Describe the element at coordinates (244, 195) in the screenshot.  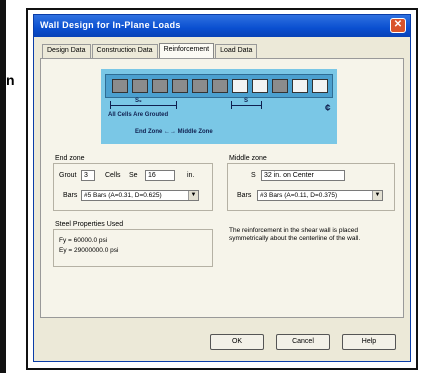
I see `middle-bars-label: Bars` at that location.